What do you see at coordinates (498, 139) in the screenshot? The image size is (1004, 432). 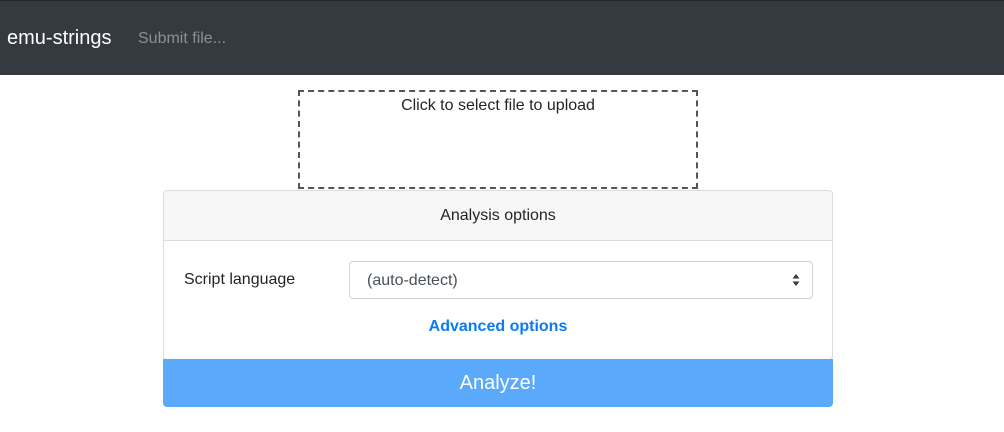 I see `file-upload-dropzone: Click to select file to upload` at bounding box center [498, 139].